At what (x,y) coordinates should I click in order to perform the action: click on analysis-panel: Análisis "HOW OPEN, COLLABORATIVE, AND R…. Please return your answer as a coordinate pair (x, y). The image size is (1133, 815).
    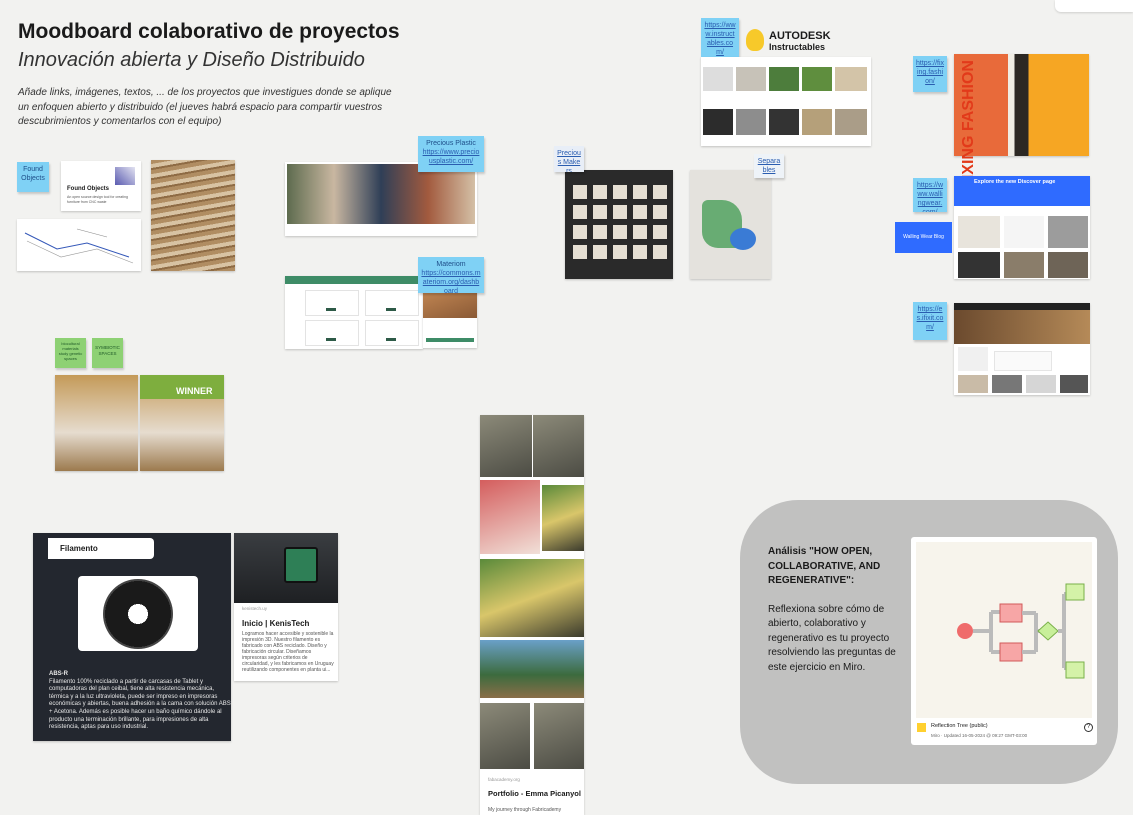
    Looking at the image, I should click on (929, 642).